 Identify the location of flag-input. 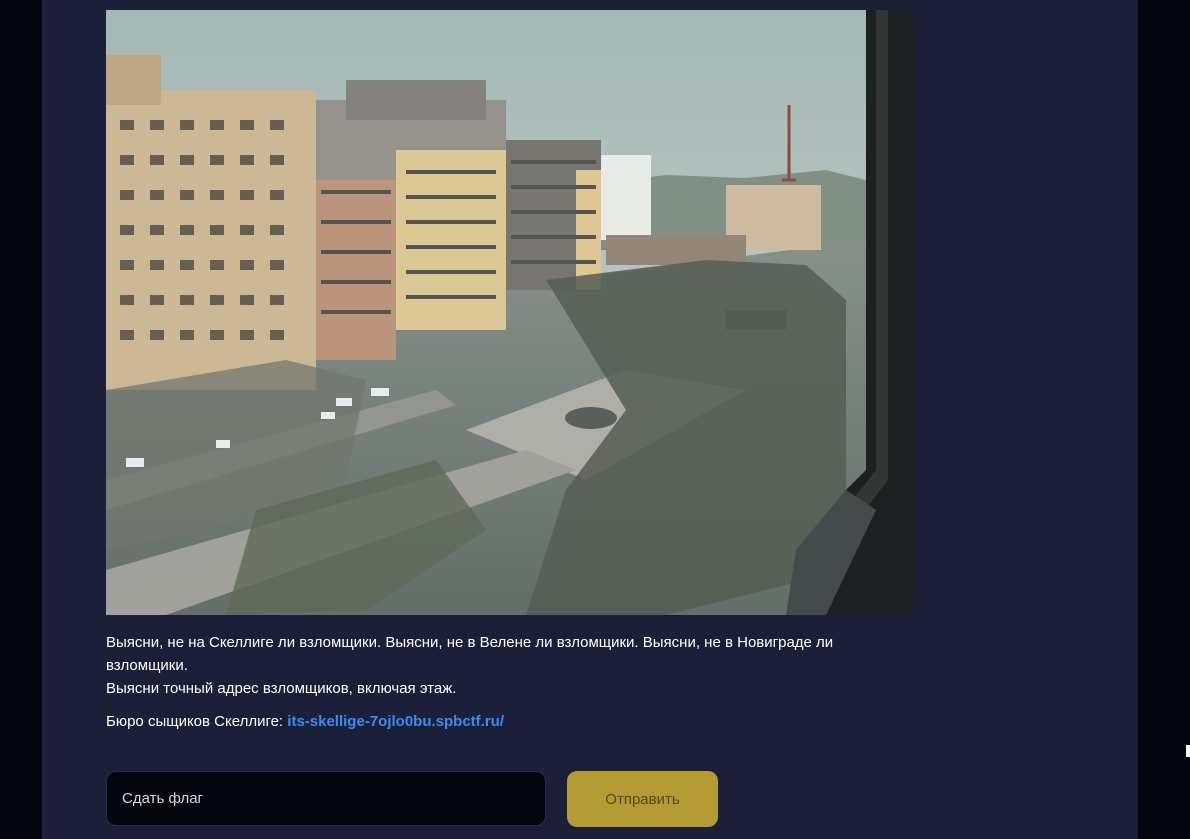
(326, 798).